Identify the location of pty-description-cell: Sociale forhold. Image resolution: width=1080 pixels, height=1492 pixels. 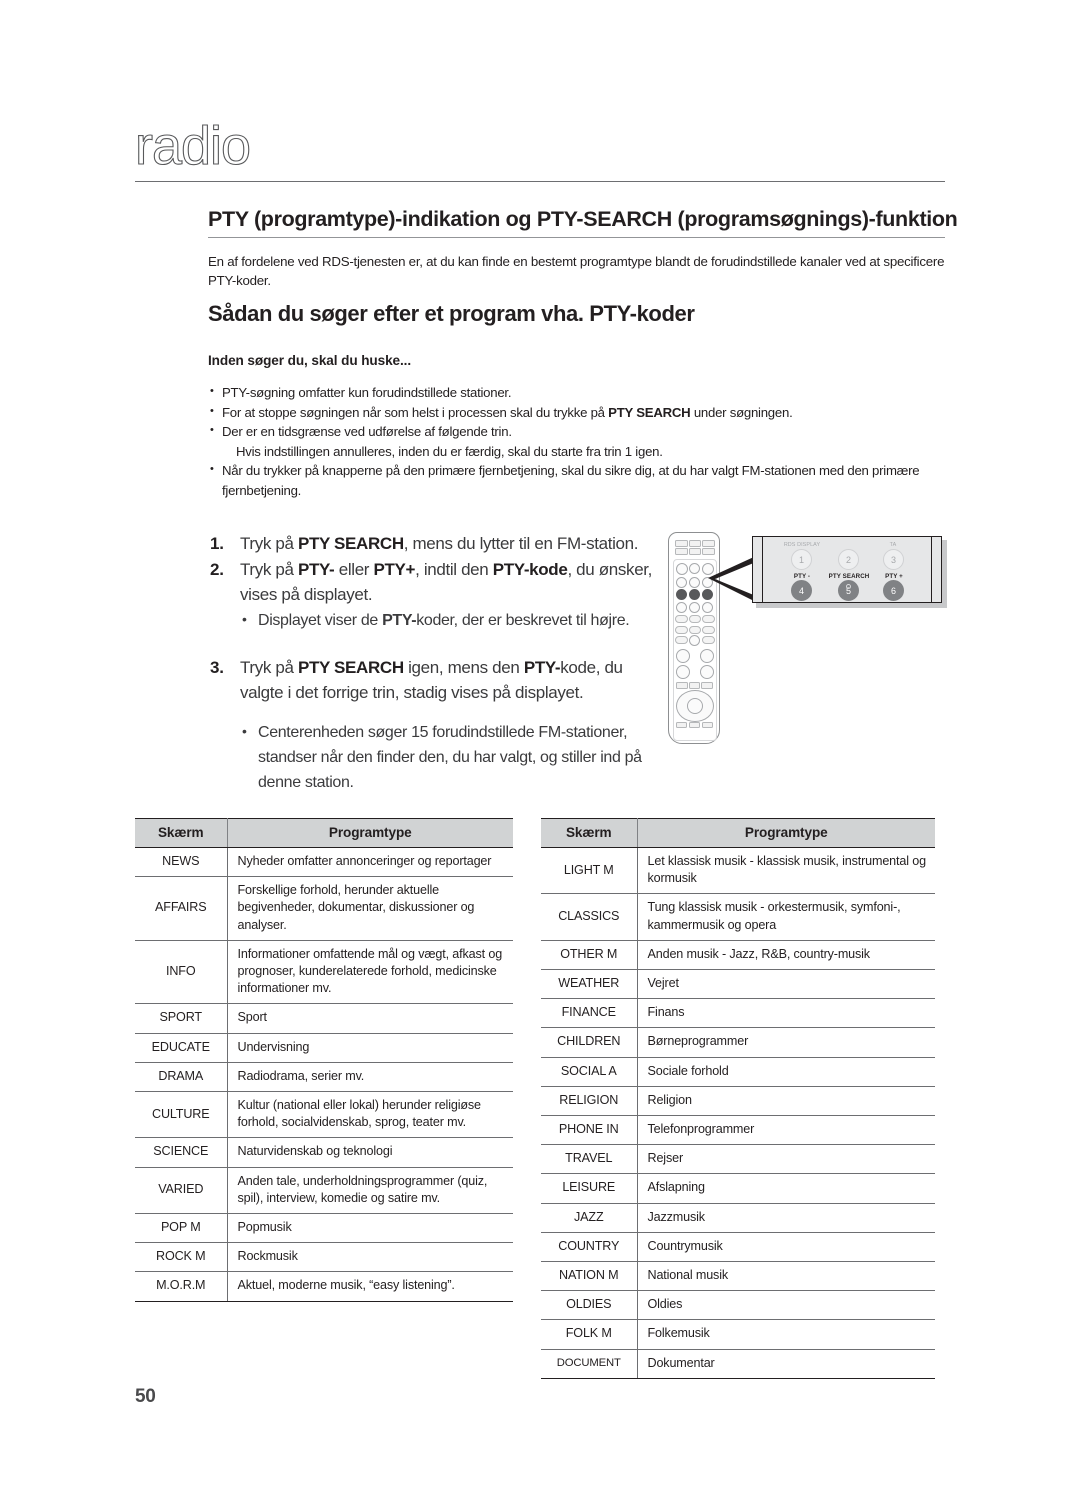
(786, 1072).